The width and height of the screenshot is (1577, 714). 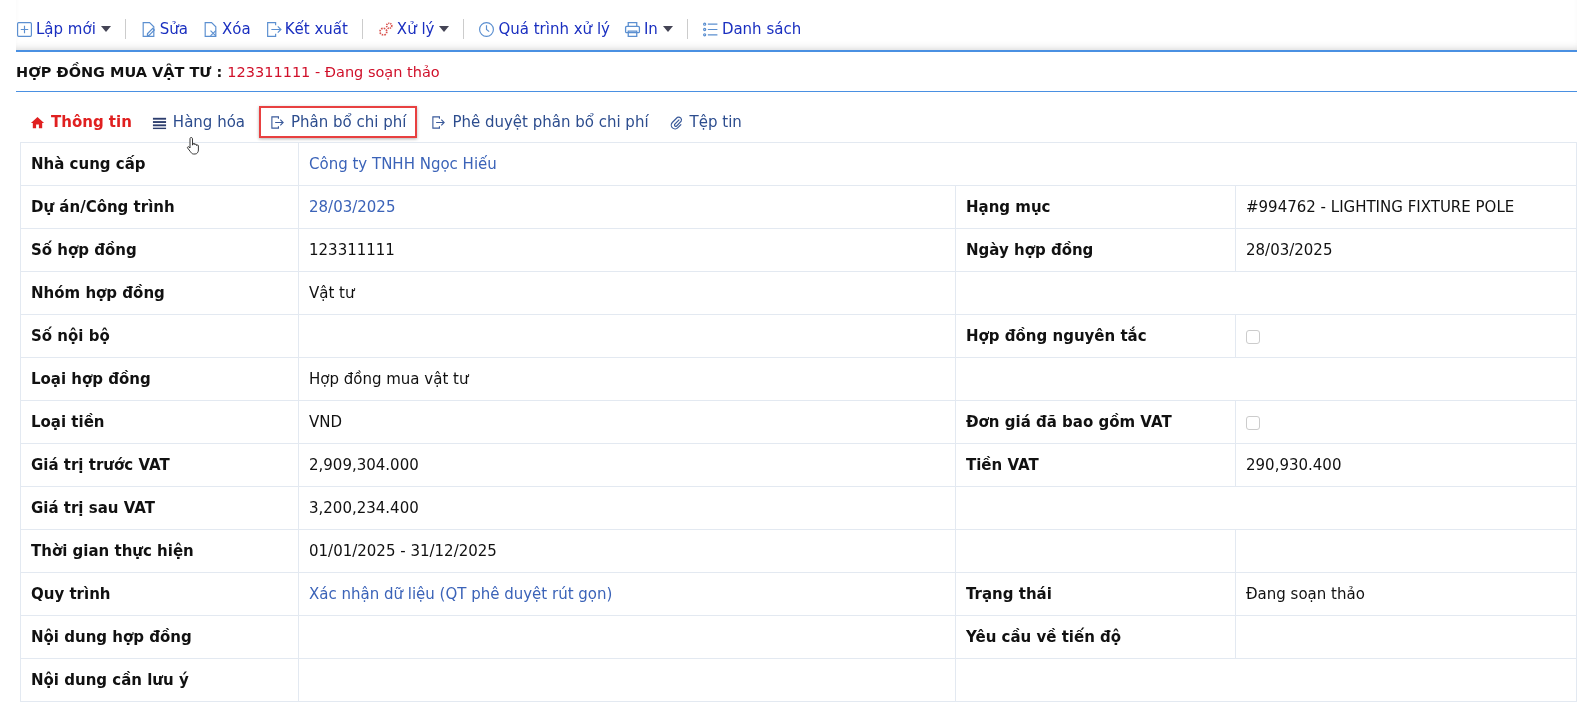 What do you see at coordinates (1406, 594) in the screenshot?
I see `field-value: Đang soạn thảo` at bounding box center [1406, 594].